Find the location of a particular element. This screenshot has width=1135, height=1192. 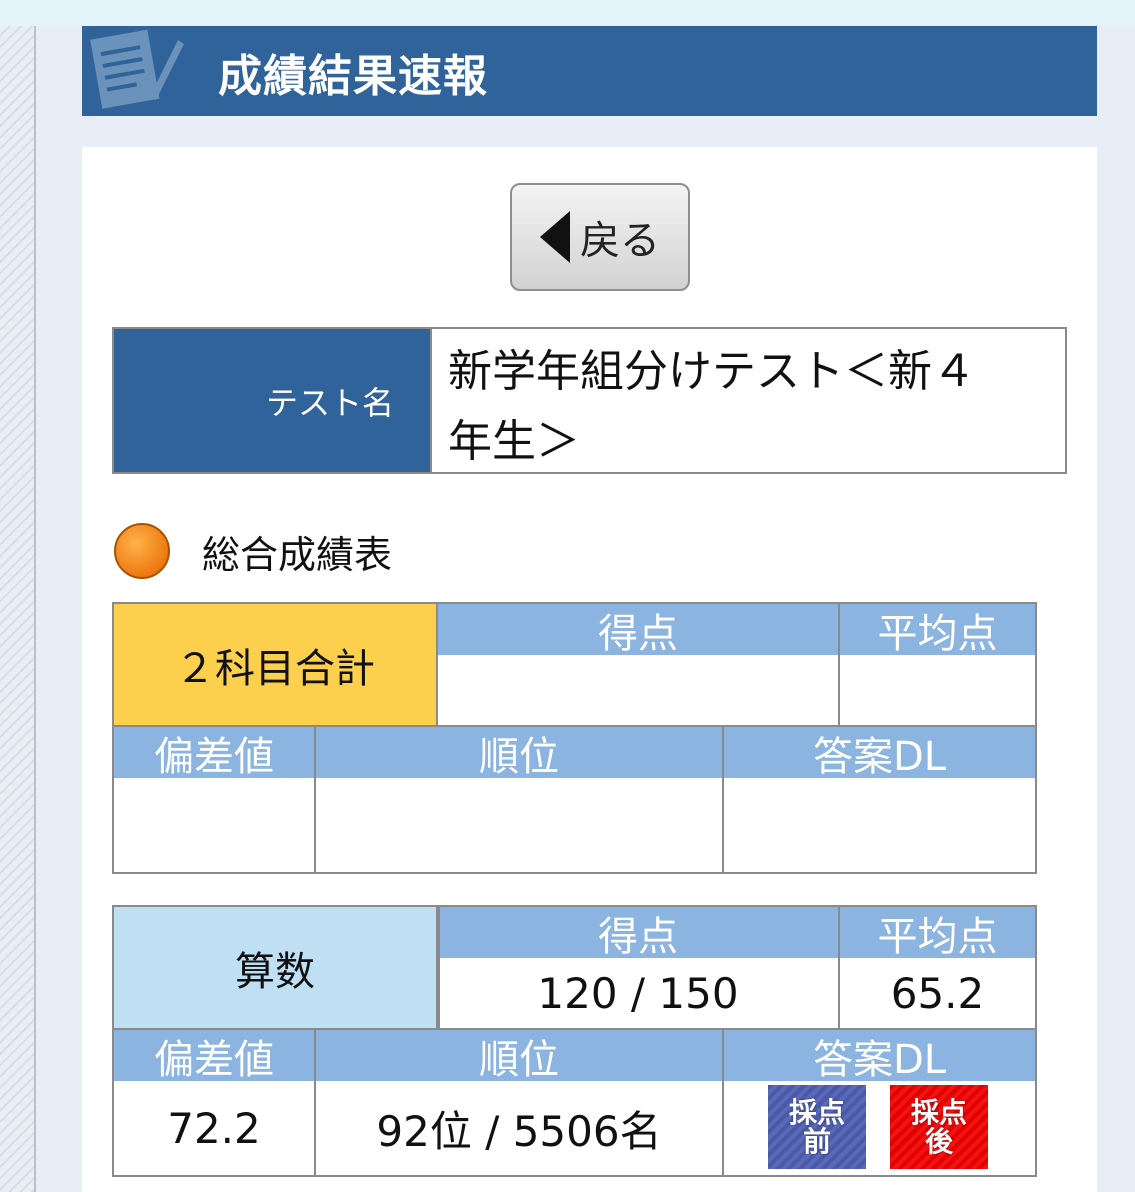

section-title: 総合成績表 is located at coordinates (297, 554).